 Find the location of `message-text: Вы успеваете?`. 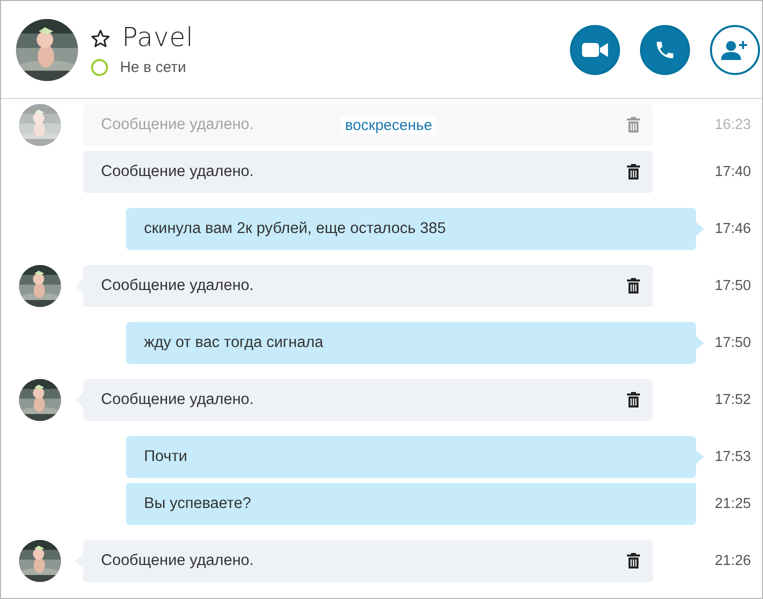

message-text: Вы успеваете? is located at coordinates (198, 504).